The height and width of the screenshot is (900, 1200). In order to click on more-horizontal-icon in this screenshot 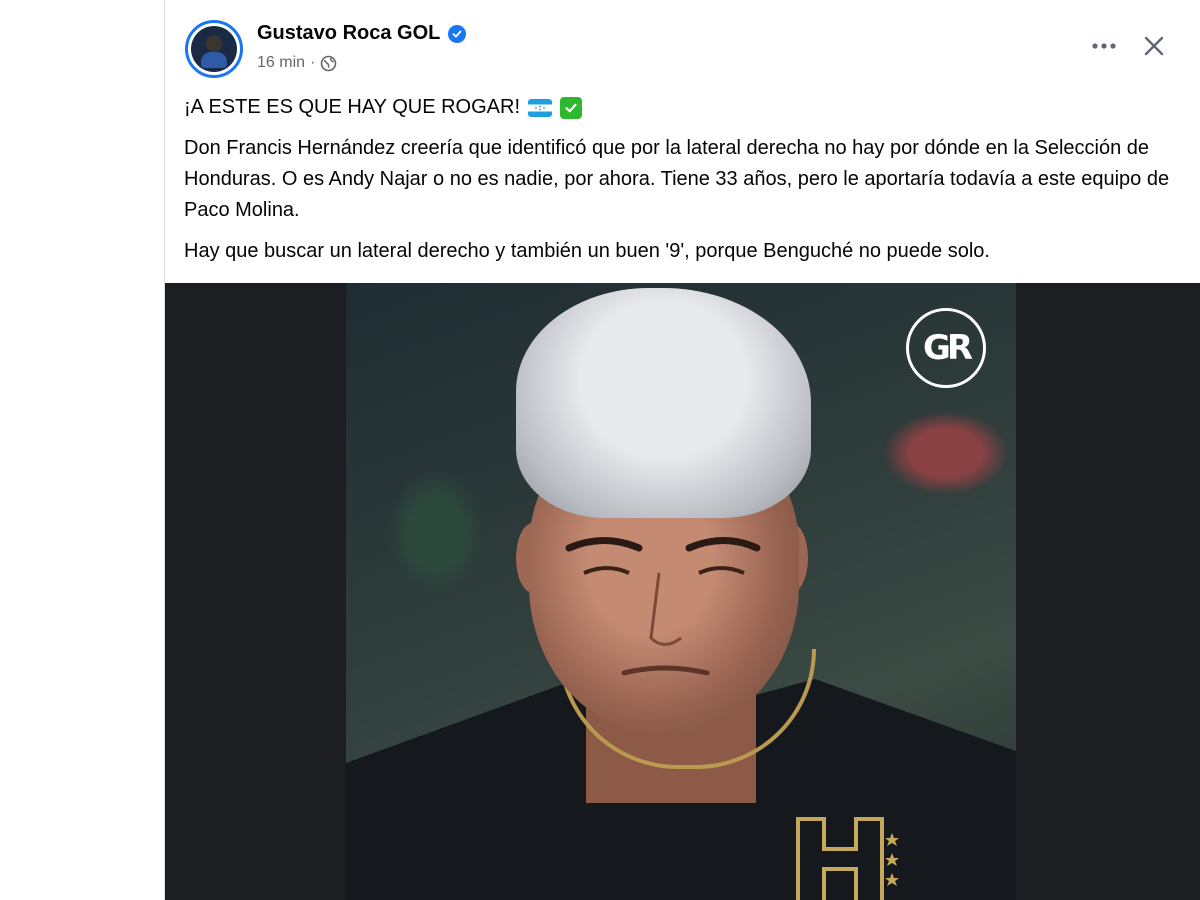, I will do `click(1104, 46)`.